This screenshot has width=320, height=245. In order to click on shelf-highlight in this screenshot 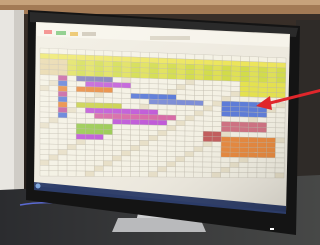, I will do `click(160, 2)`.